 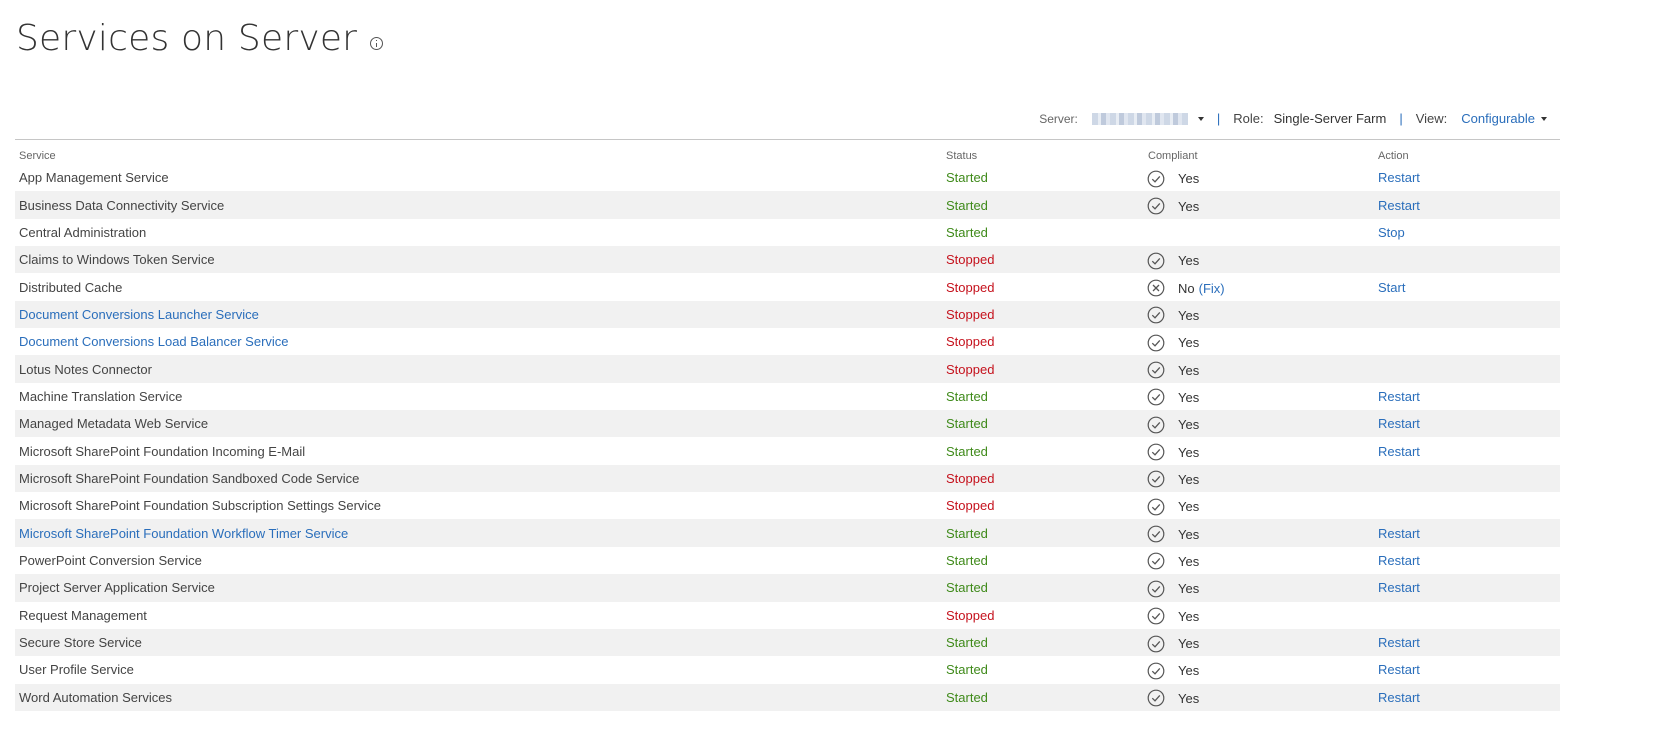 I want to click on action-link: Start, so click(x=1391, y=287).